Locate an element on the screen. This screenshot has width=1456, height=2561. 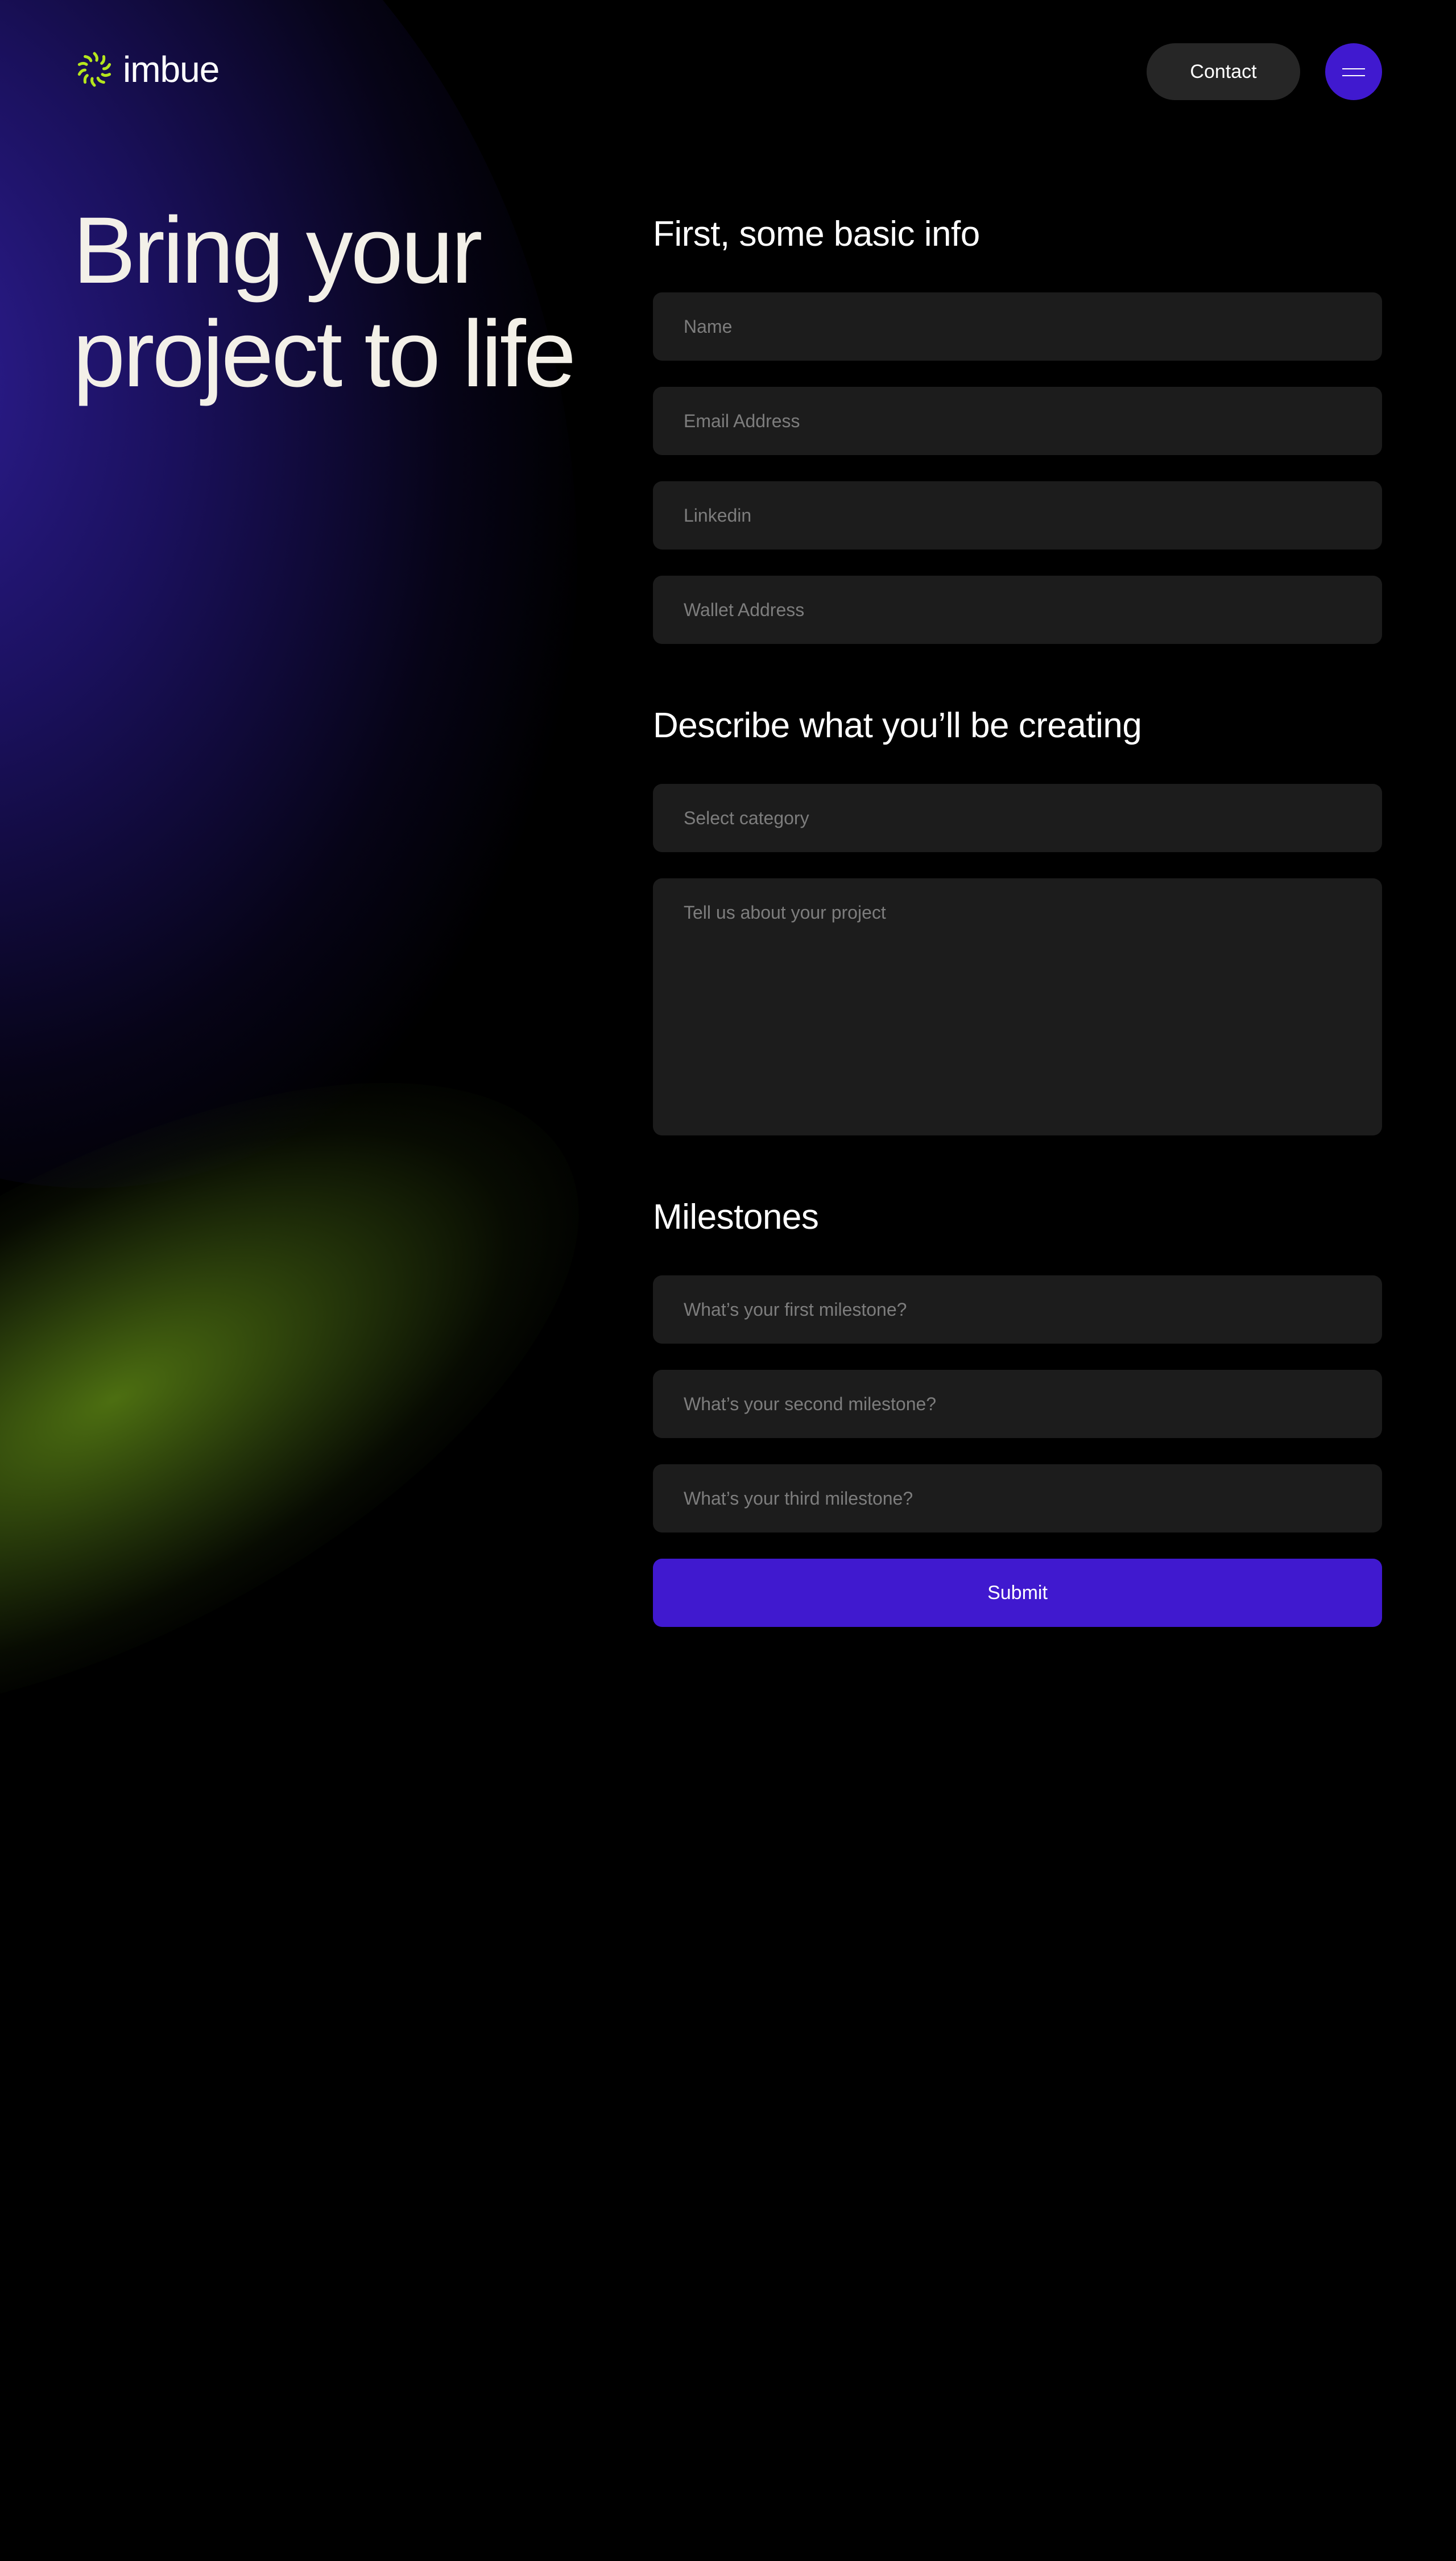
menu-button is located at coordinates (1353, 71).